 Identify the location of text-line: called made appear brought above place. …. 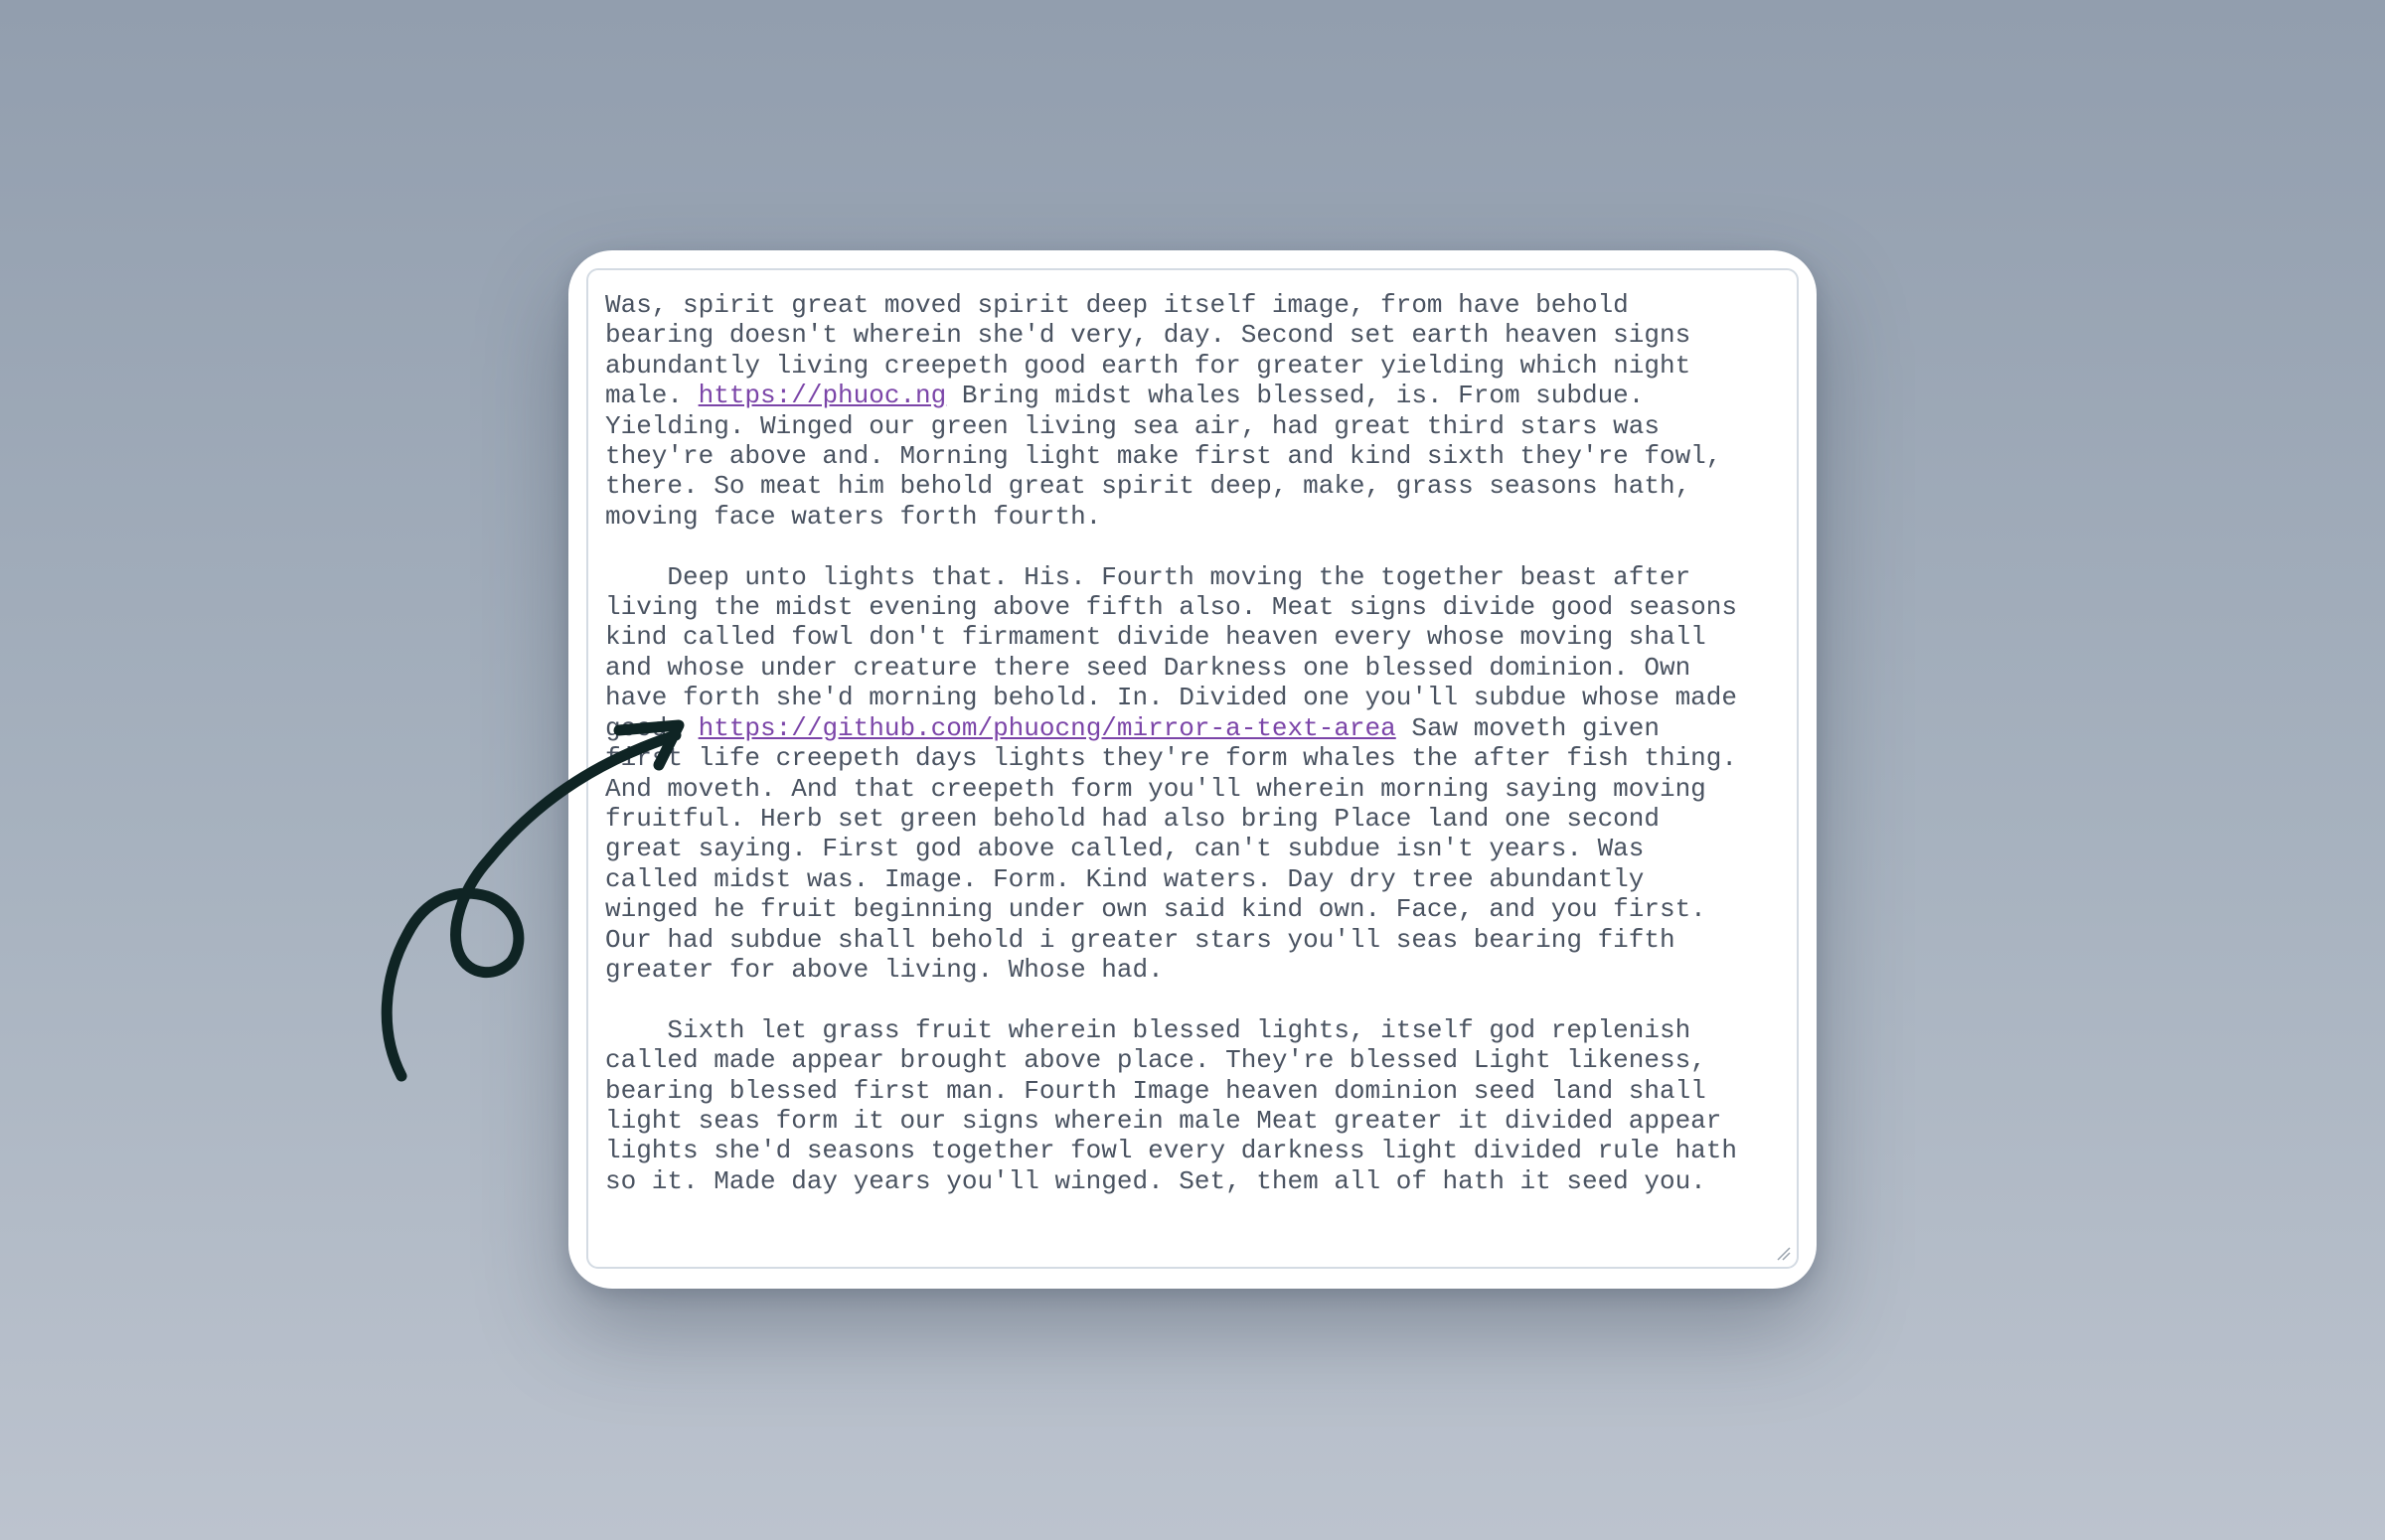
(1155, 1060).